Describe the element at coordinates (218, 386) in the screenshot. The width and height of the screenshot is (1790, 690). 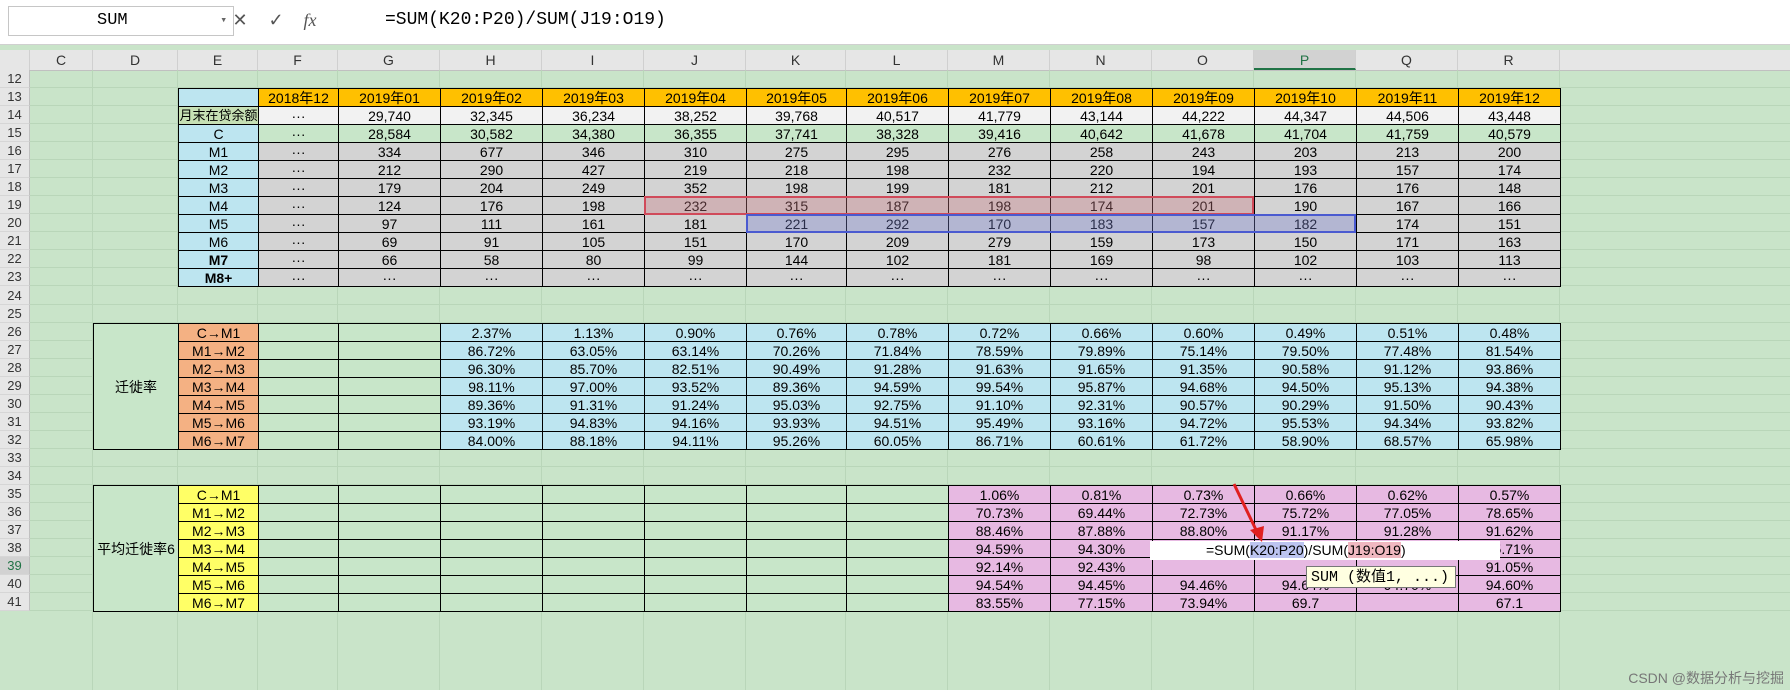
I see `migration-label: M3→M4` at that location.